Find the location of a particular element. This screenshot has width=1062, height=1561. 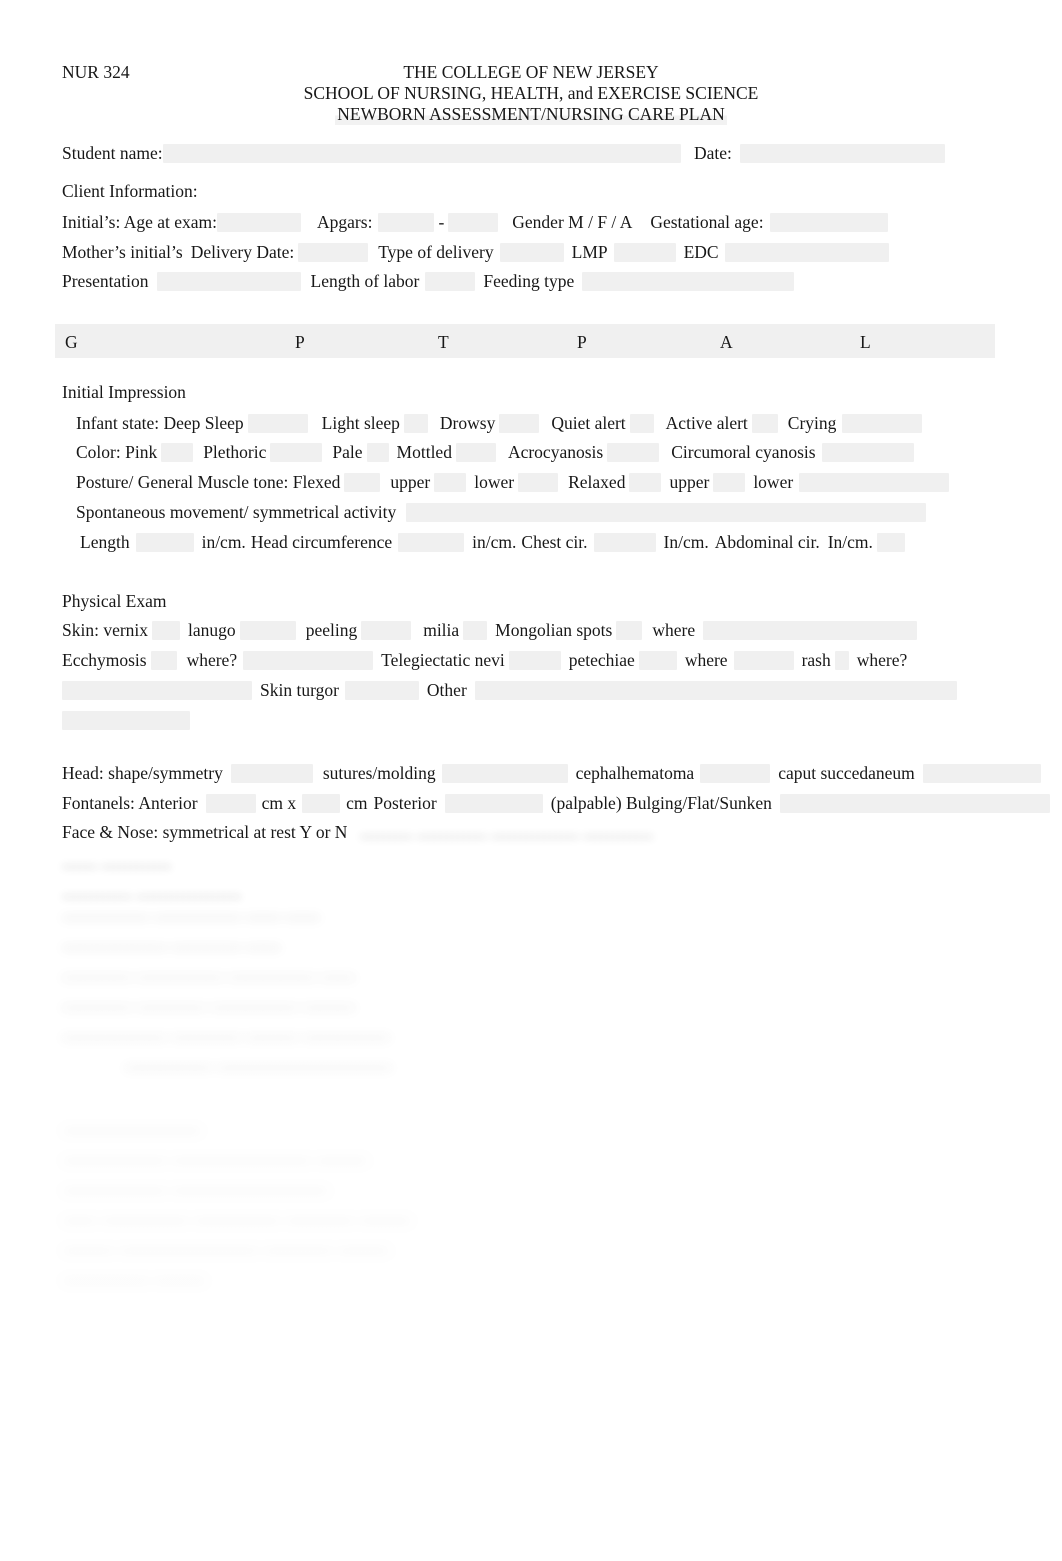

fontanels-anterior-second-input is located at coordinates (321, 803).